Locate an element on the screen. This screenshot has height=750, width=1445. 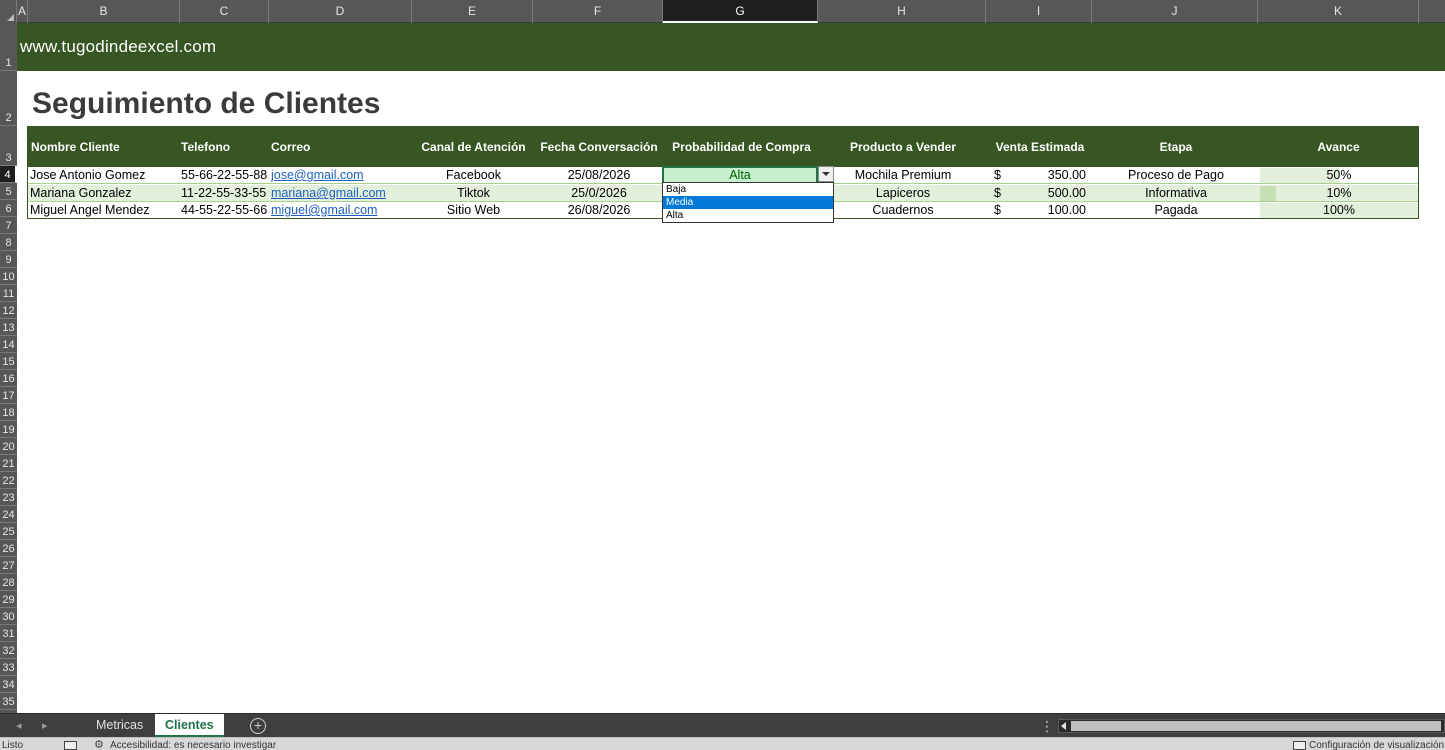
row-header-9: 9 is located at coordinates (8, 259).